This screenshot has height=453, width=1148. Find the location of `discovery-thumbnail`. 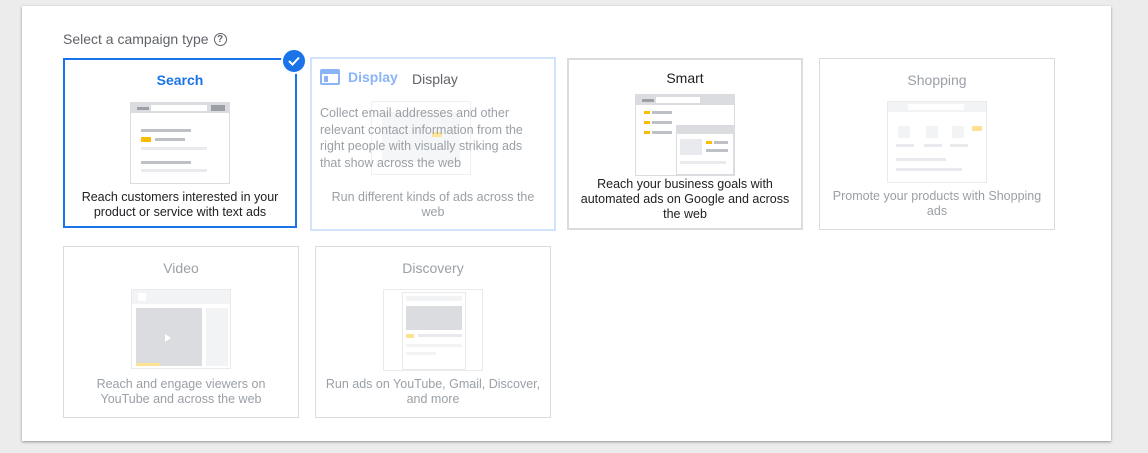

discovery-thumbnail is located at coordinates (433, 330).